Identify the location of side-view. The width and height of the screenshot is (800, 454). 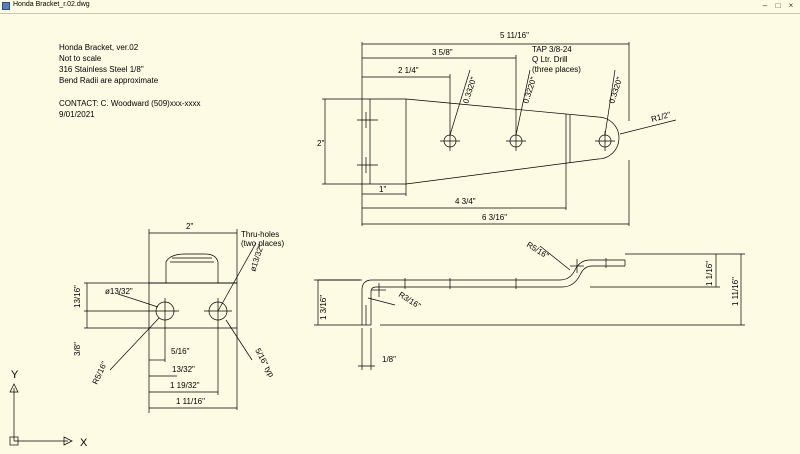
(529, 307).